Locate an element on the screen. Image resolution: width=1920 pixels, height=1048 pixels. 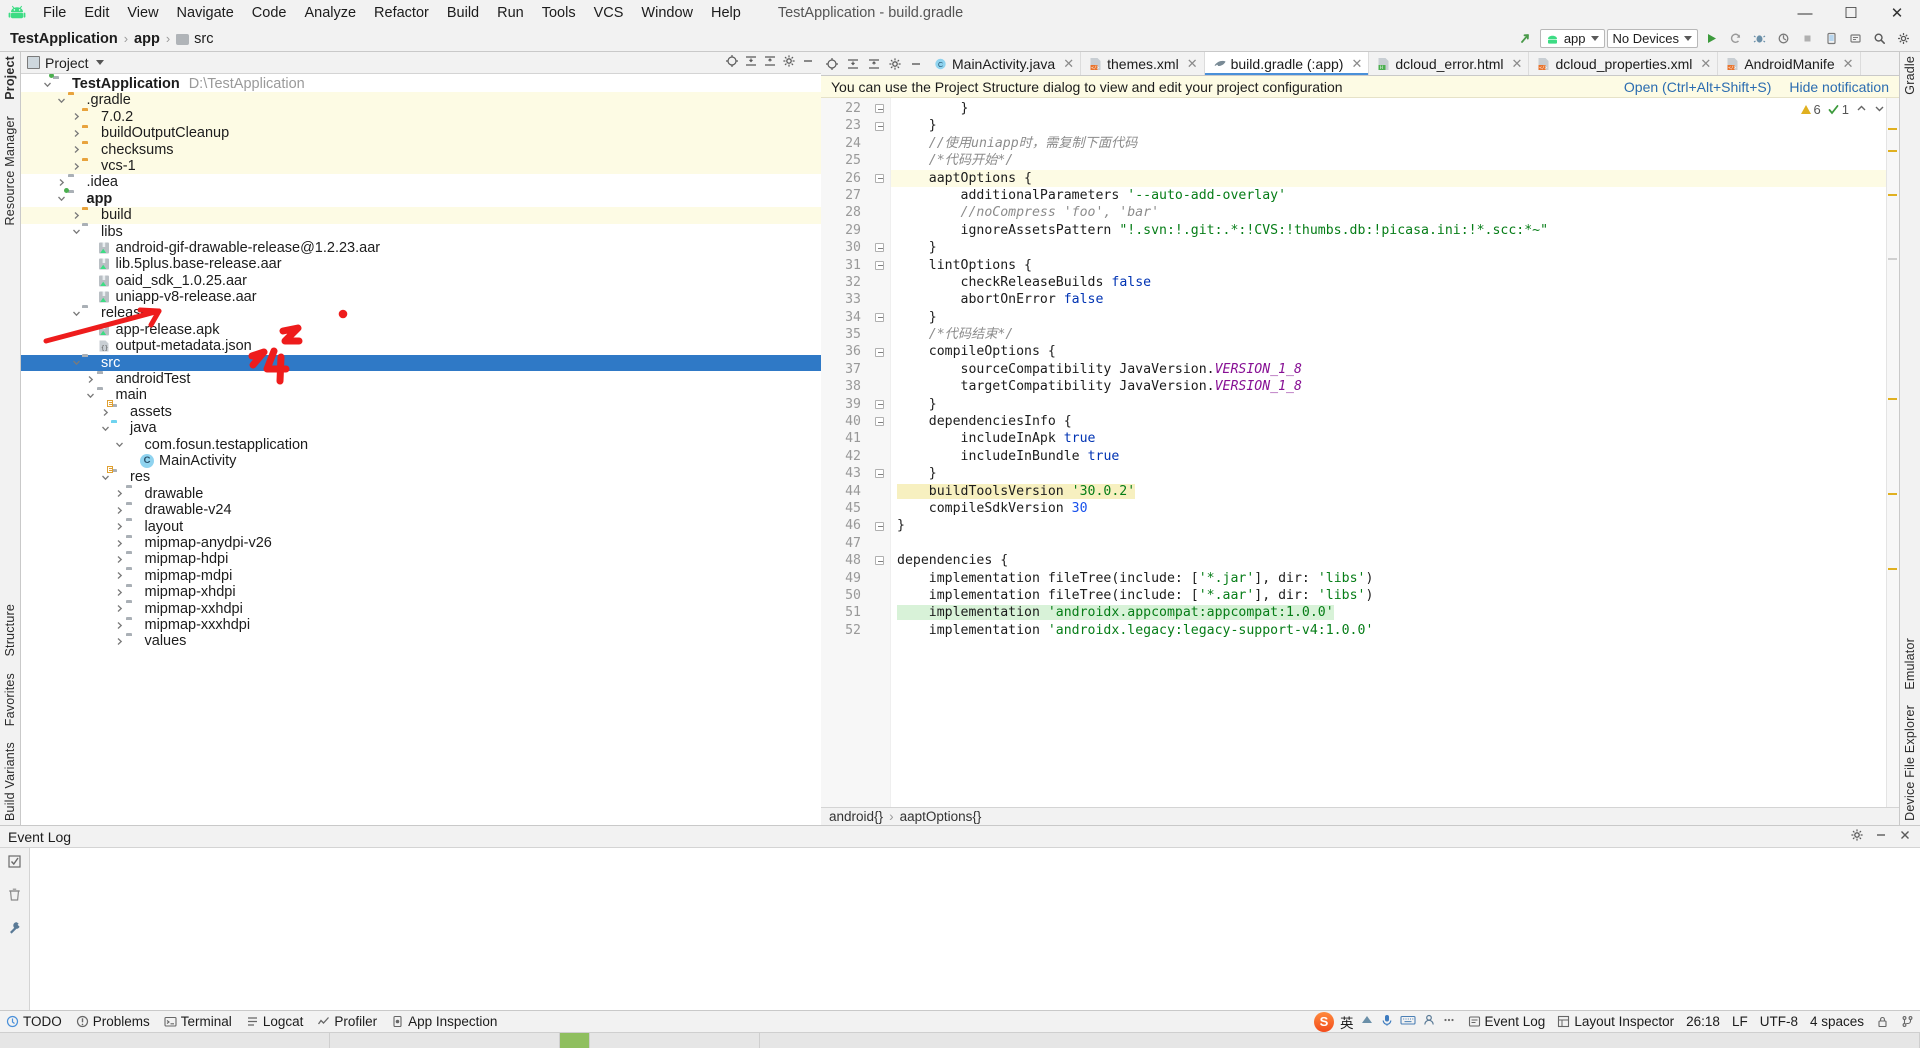
status-event-log: Event Log is located at coordinates (1506, 1021).